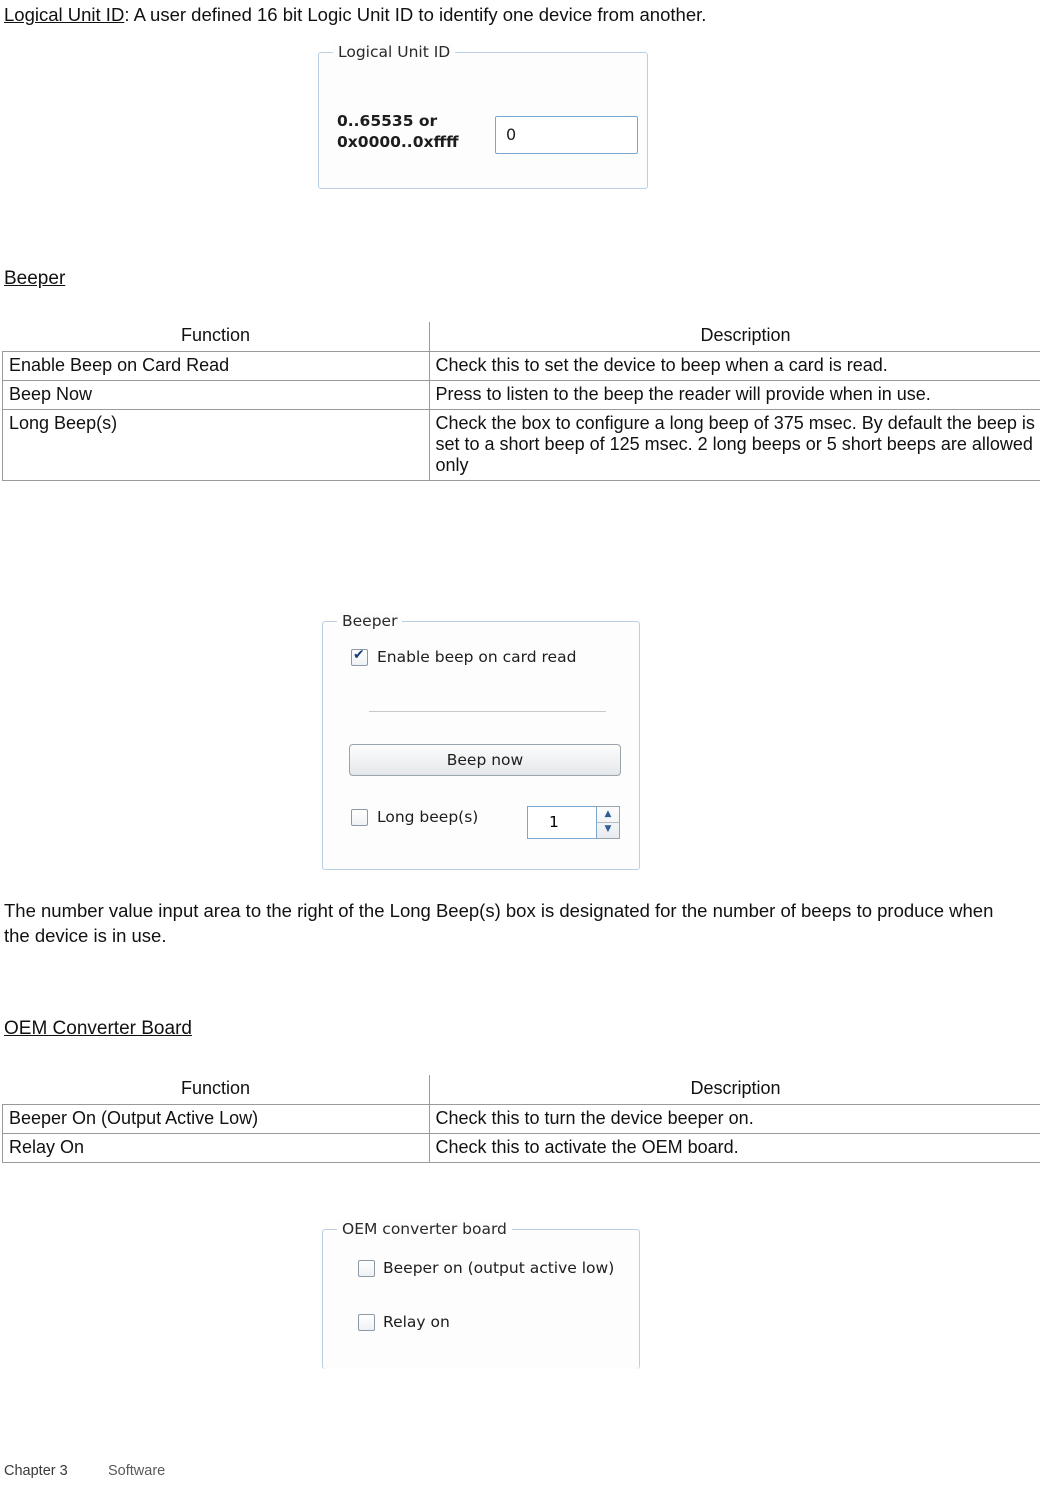 Image resolution: width=1040 pixels, height=1497 pixels. I want to click on intro-term: Logical Unit ID, so click(64, 14).